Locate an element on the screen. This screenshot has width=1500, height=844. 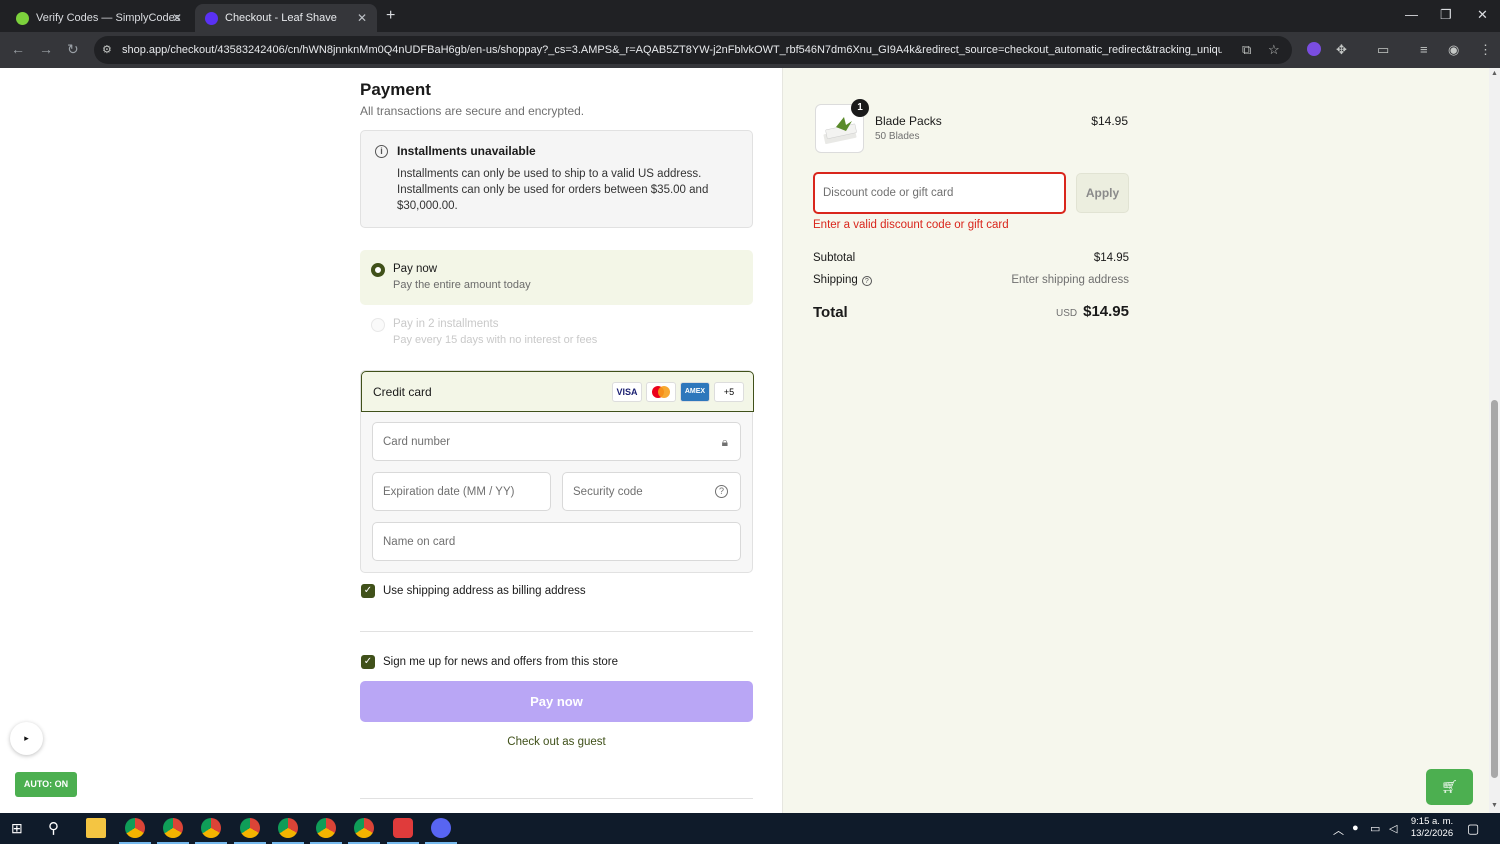
card-number-placeholder: Card number is located at coordinates (417, 442).